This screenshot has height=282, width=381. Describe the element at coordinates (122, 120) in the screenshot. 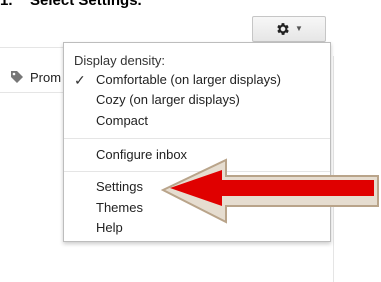

I see `menu-item-label: Compact` at that location.